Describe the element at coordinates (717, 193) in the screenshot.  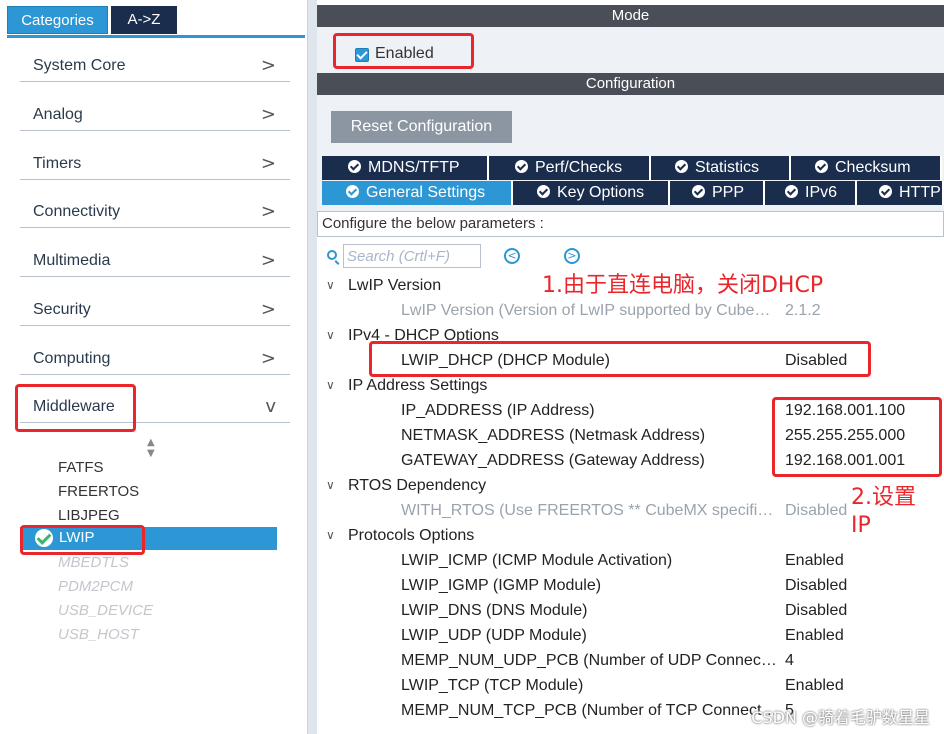
I see `tab-ppp: PPP` at that location.